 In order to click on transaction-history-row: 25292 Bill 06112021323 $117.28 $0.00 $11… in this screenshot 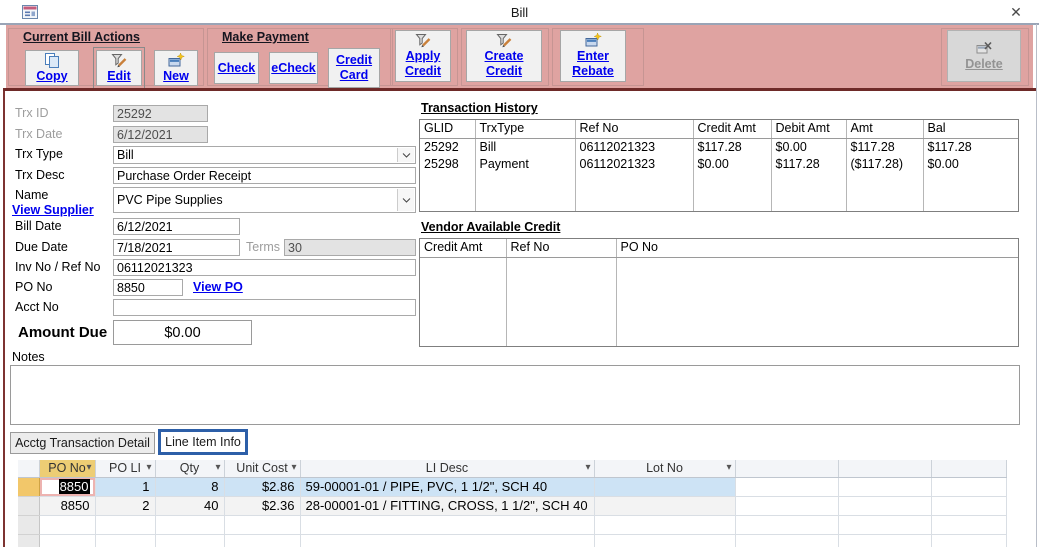, I will do `click(719, 147)`.